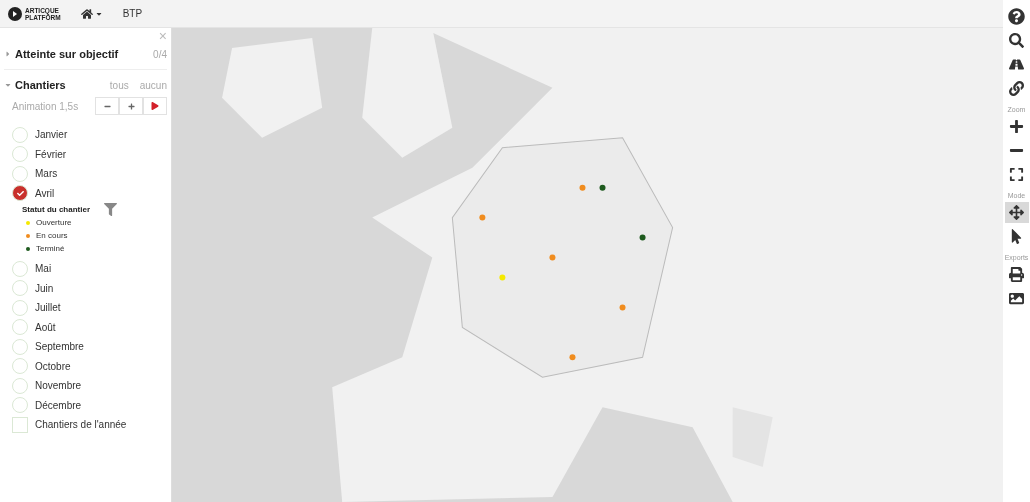 This screenshot has width=1030, height=502. Describe the element at coordinates (1016, 64) in the screenshot. I see `road-icon` at that location.